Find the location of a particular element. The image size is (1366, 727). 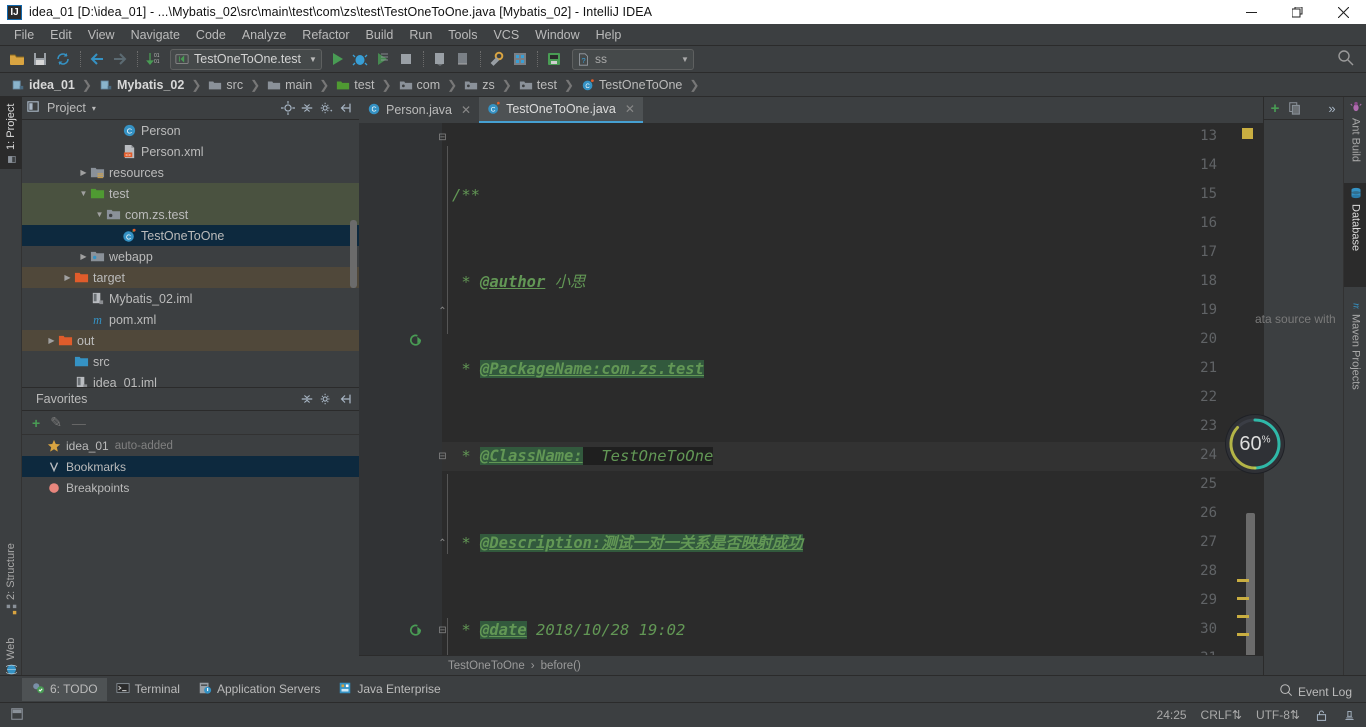

sidebar-item-web: Web is located at coordinates (11, 650).